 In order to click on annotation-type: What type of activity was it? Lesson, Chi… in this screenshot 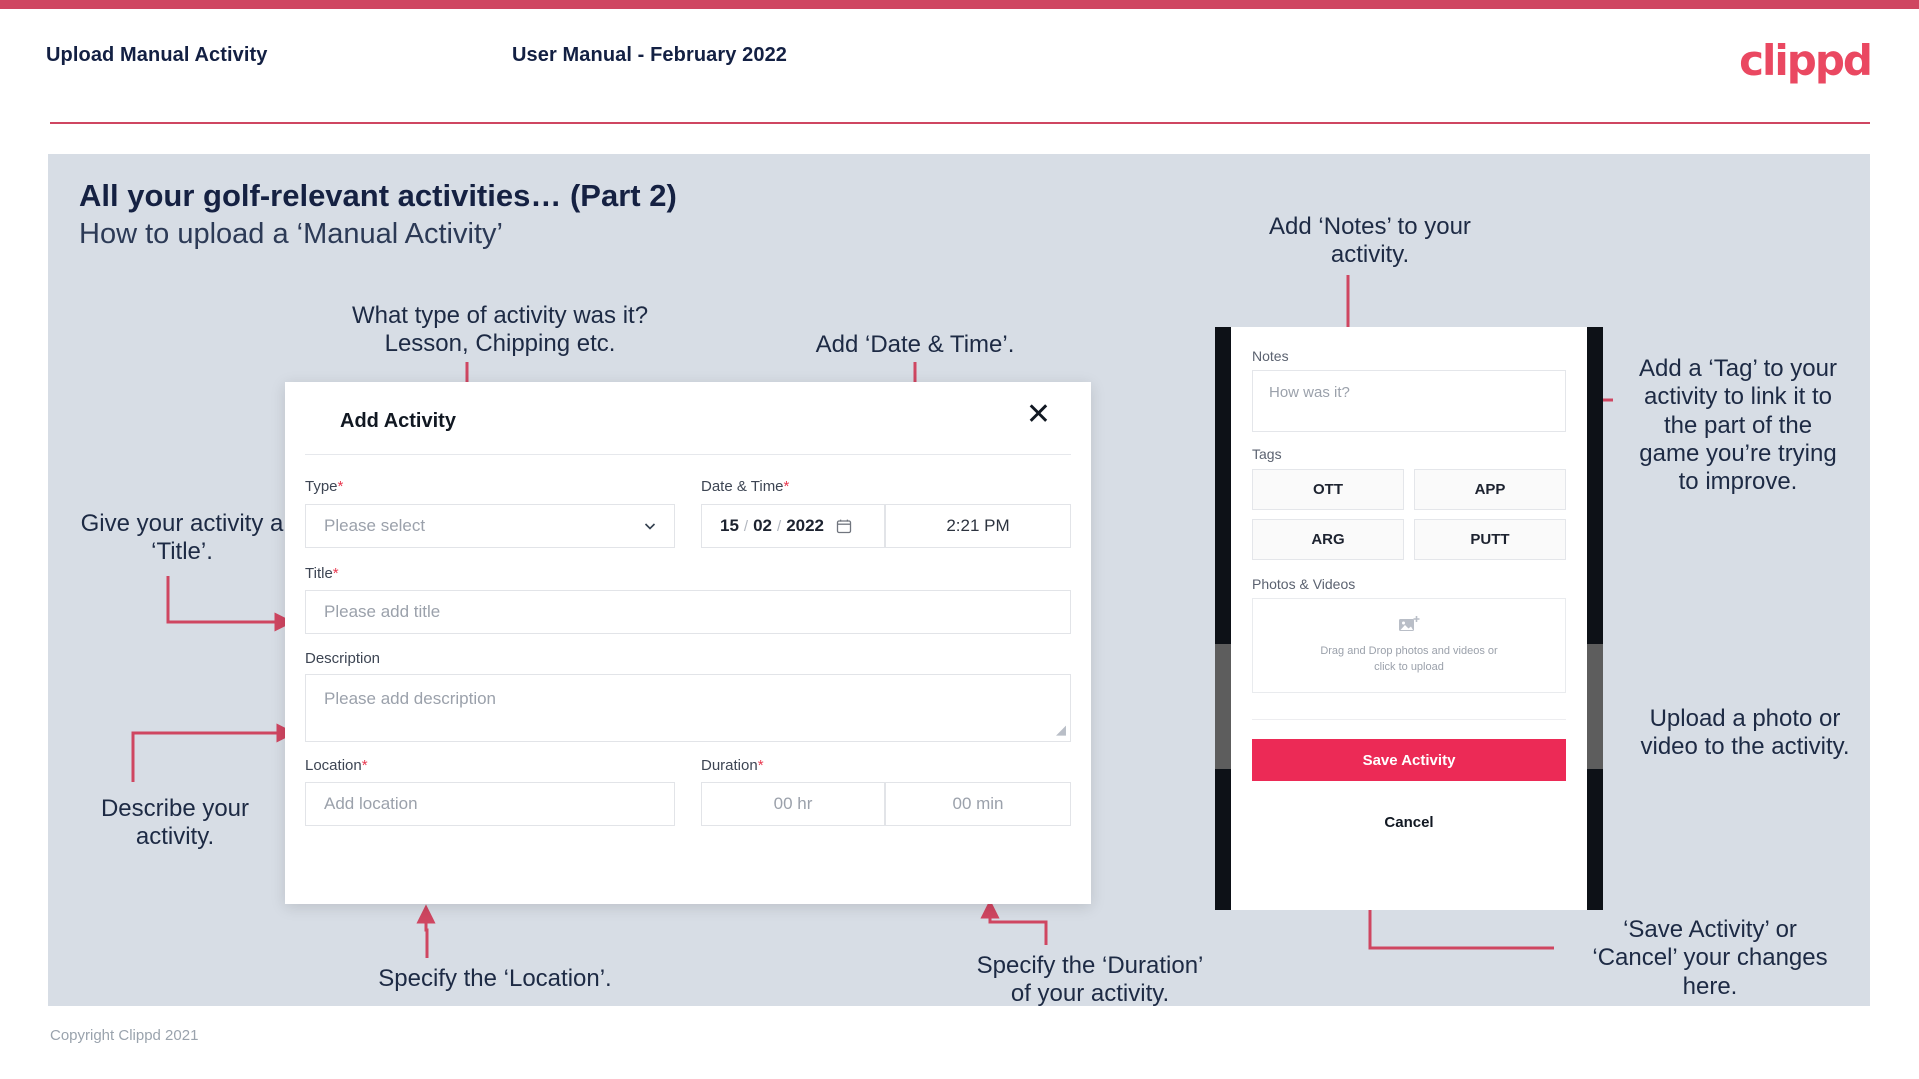, I will do `click(500, 330)`.